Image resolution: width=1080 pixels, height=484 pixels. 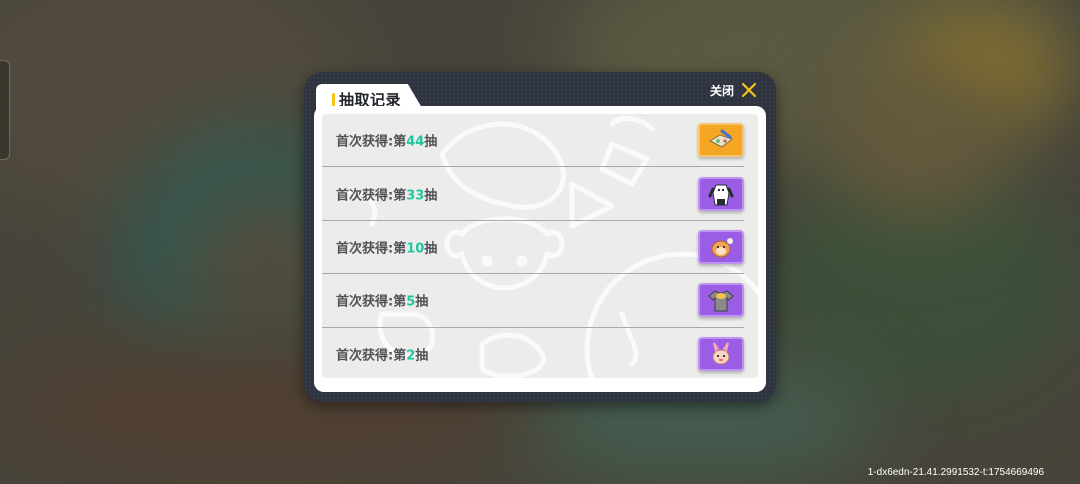 I want to click on side-menu-tab, so click(x=5, y=110).